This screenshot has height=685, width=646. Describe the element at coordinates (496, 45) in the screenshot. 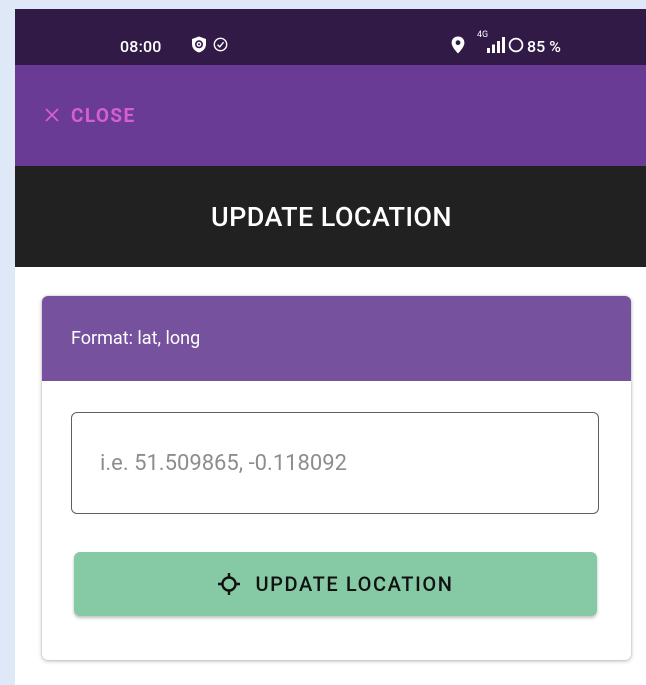

I see `signal-icon` at that location.